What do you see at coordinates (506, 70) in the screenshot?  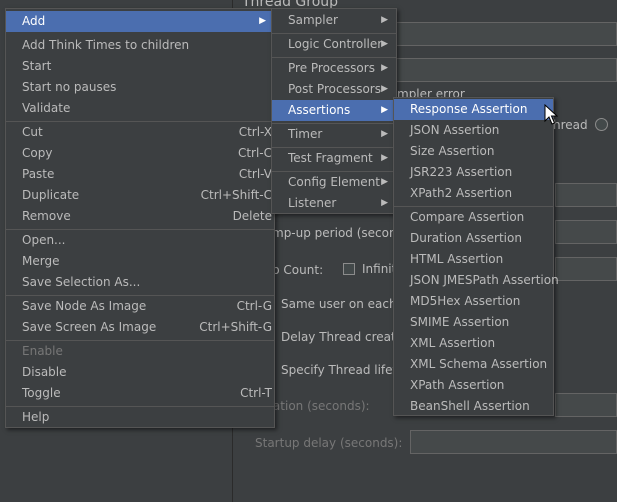 I see `comments-field` at bounding box center [506, 70].